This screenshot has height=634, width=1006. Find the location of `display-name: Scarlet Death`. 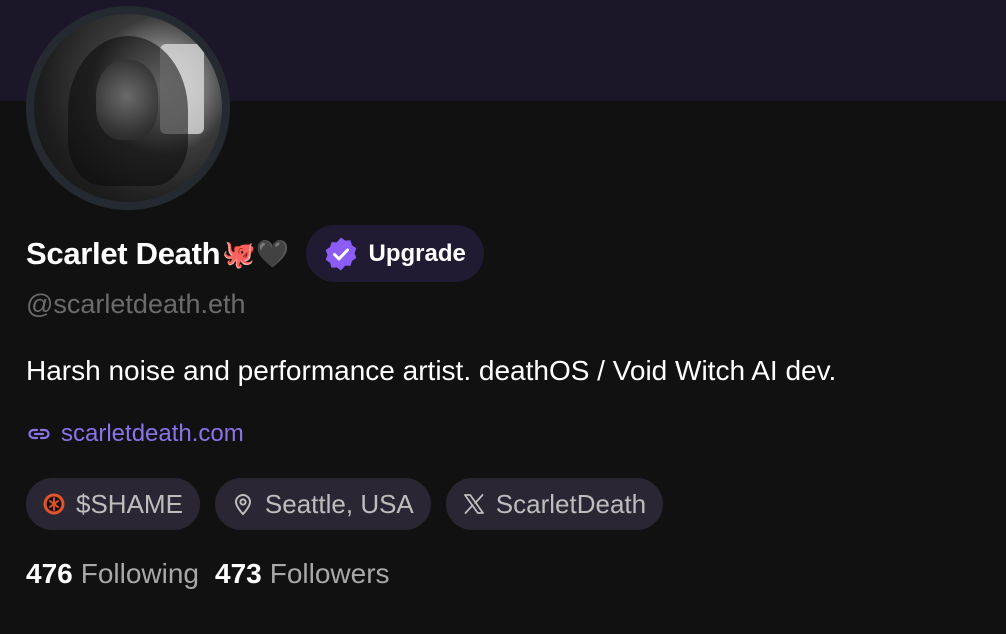

display-name: Scarlet Death is located at coordinates (123, 253).